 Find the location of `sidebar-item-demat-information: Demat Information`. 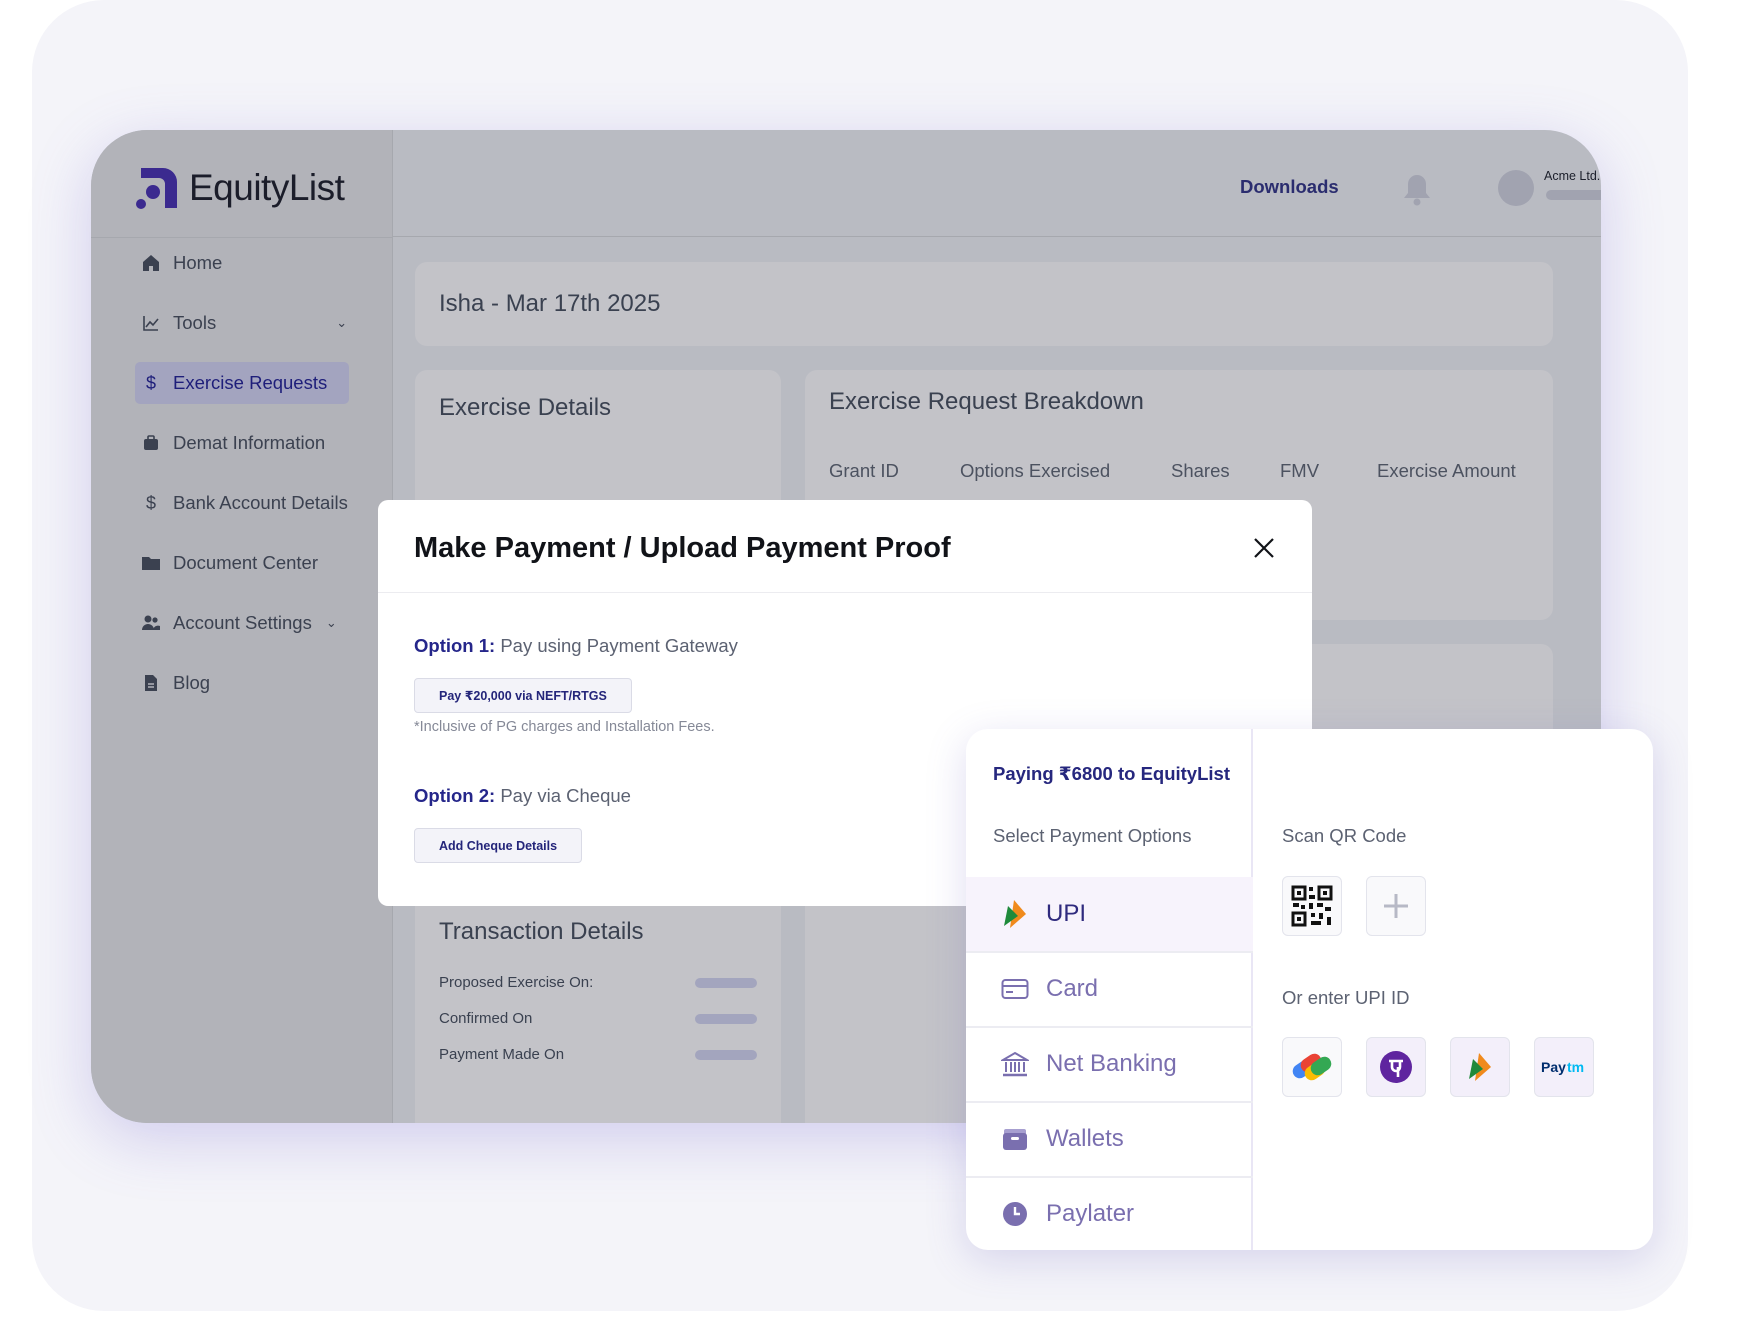

sidebar-item-demat-information: Demat Information is located at coordinates (230, 443).